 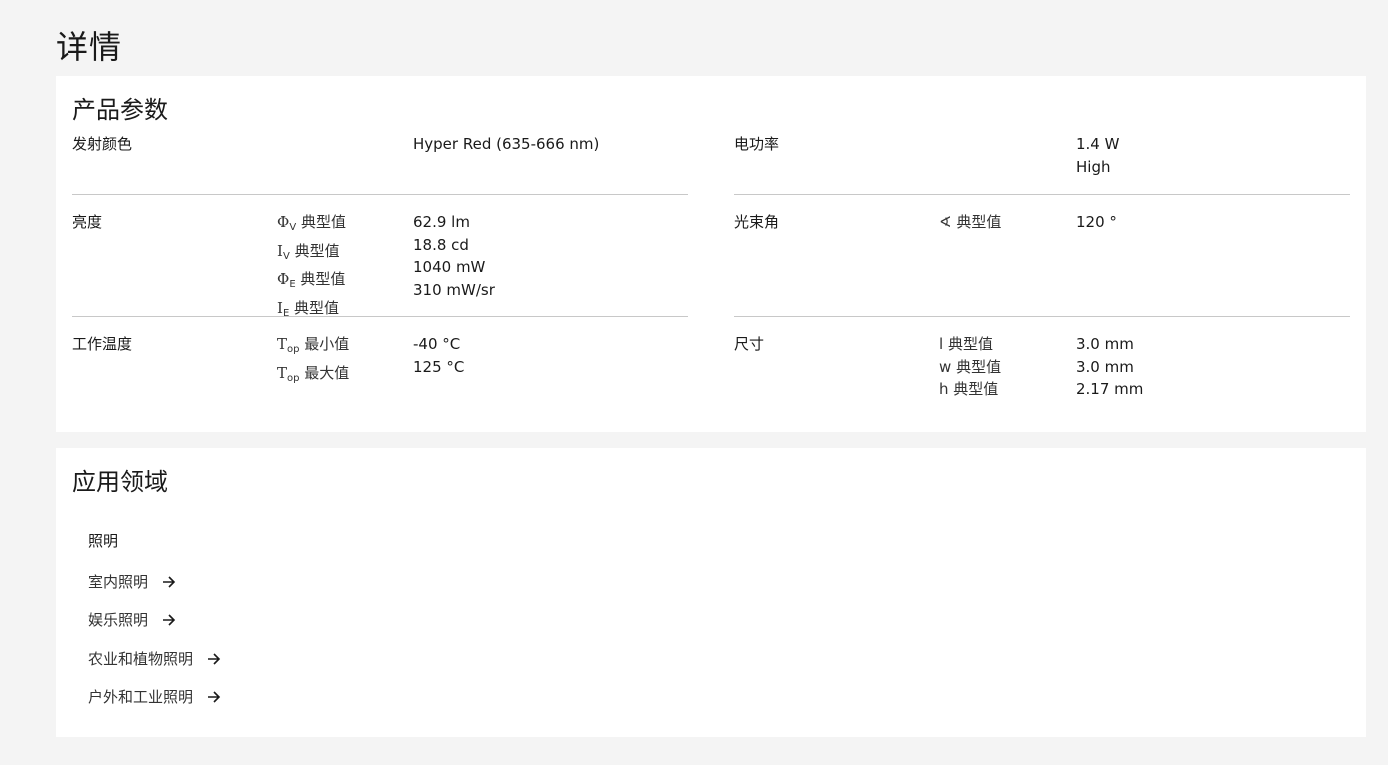 What do you see at coordinates (311, 266) in the screenshot?
I see `param-sub-labels: ΦV 典型值 IV 典型值 ΦE 典型值 IE 典型值` at bounding box center [311, 266].